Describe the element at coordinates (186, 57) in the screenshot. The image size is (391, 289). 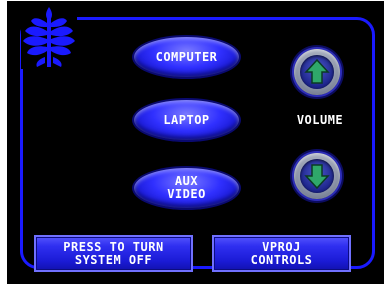
I see `computer-button: COMPUTER` at that location.